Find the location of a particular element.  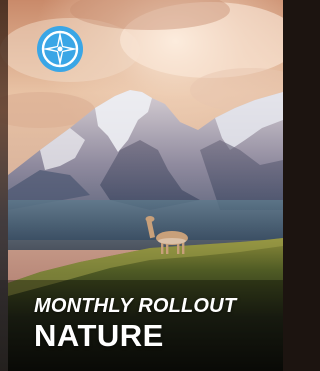

adjacent-card-edge is located at coordinates (4, 185).